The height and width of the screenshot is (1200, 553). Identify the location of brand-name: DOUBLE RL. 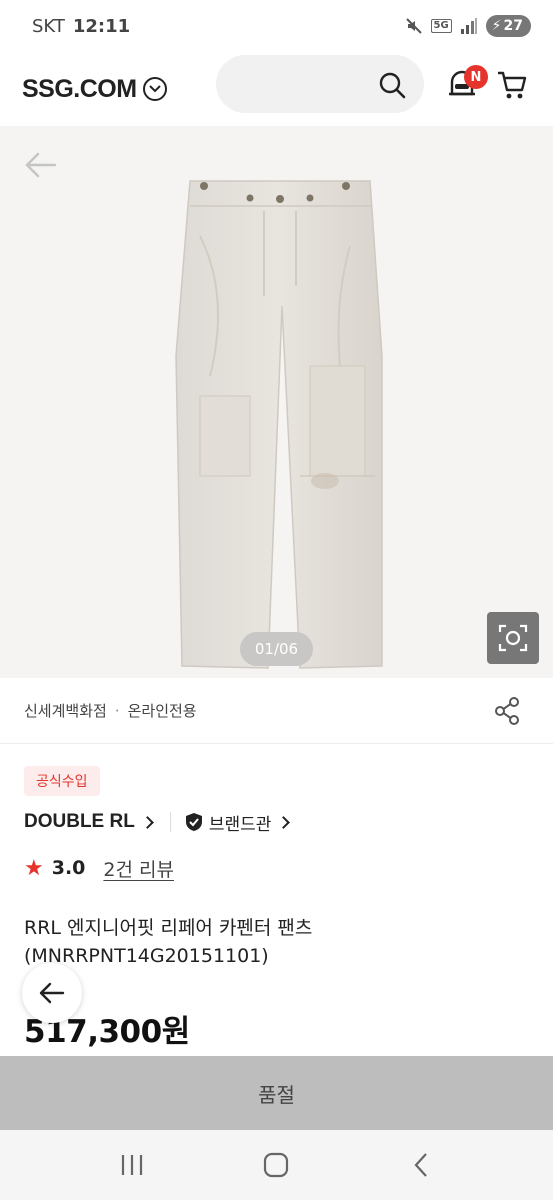
(79, 822).